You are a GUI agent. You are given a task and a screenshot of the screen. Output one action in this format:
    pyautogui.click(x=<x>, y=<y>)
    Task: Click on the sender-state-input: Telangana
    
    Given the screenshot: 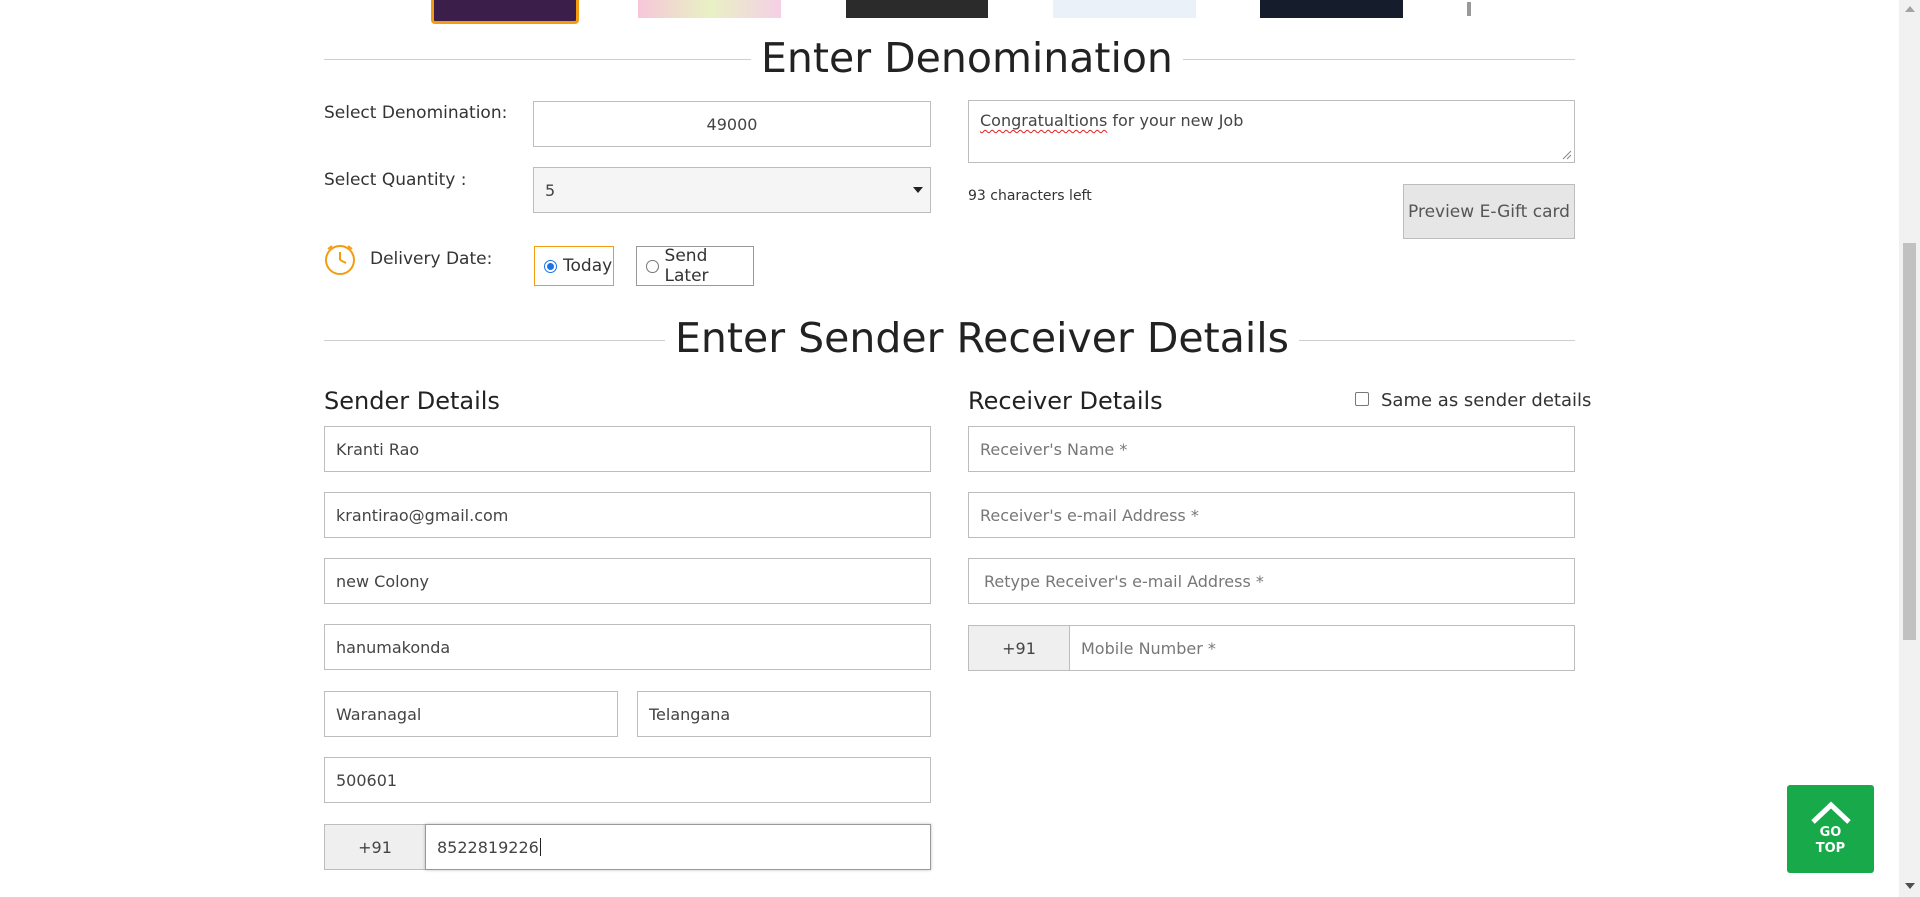 What is the action you would take?
    pyautogui.click(x=784, y=714)
    